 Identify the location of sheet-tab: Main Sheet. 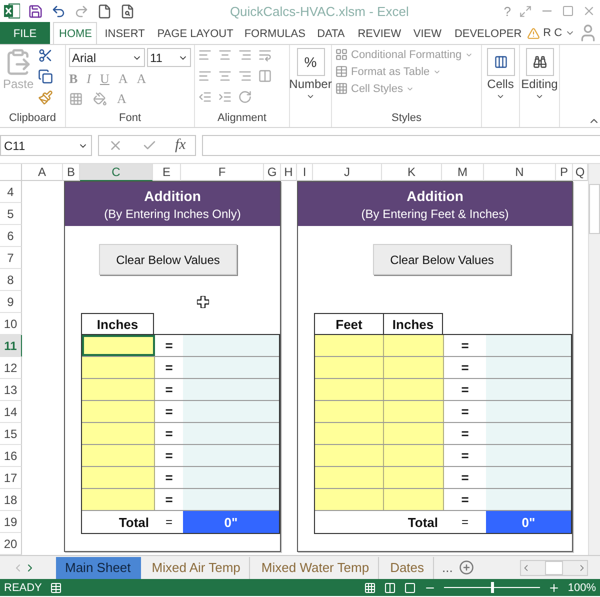
(98, 567).